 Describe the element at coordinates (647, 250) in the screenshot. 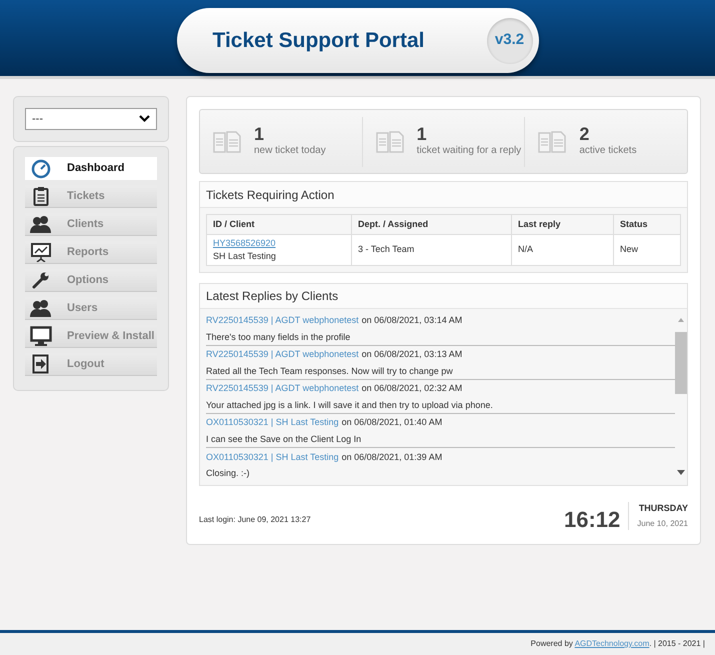

I see `table-cell: New` at that location.